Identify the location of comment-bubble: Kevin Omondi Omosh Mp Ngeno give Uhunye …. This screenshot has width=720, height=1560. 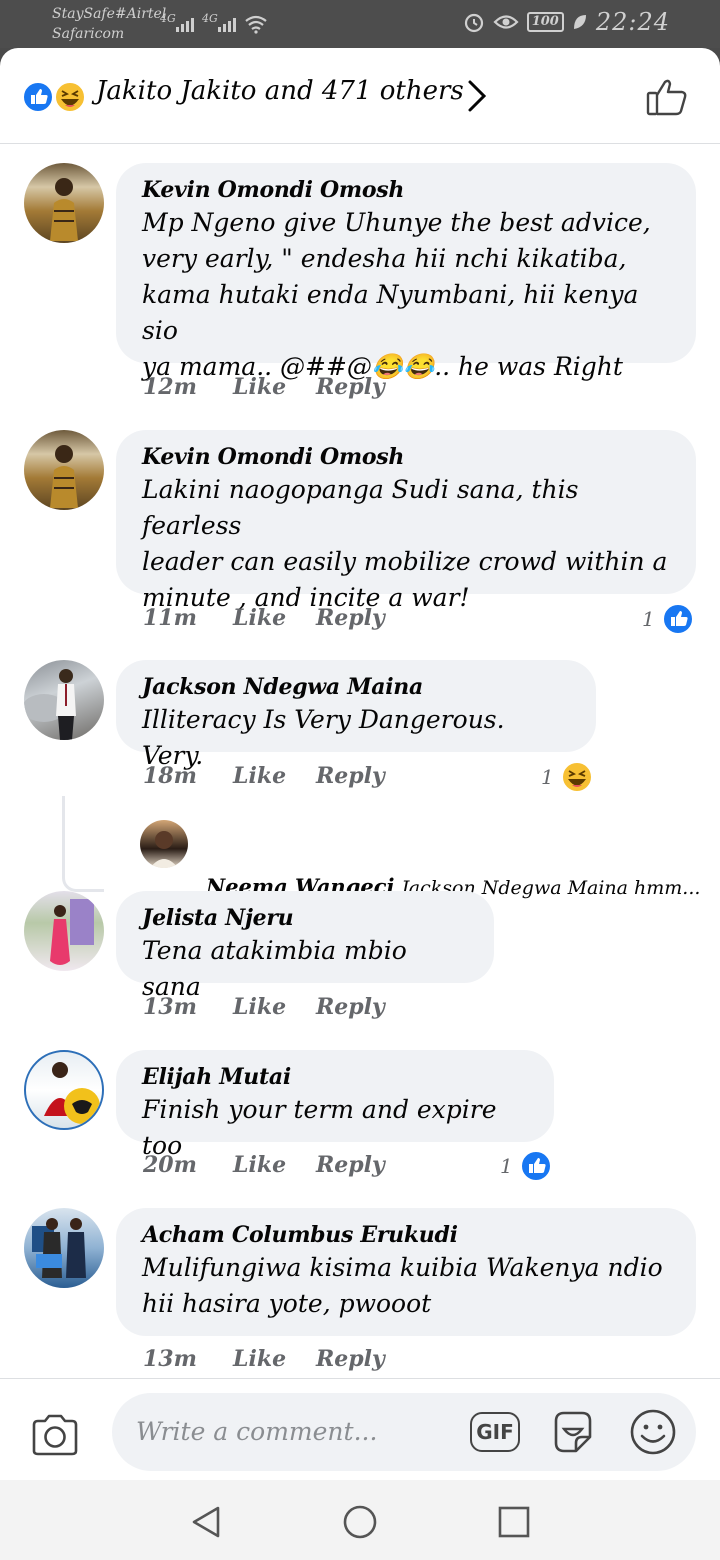
(406, 272).